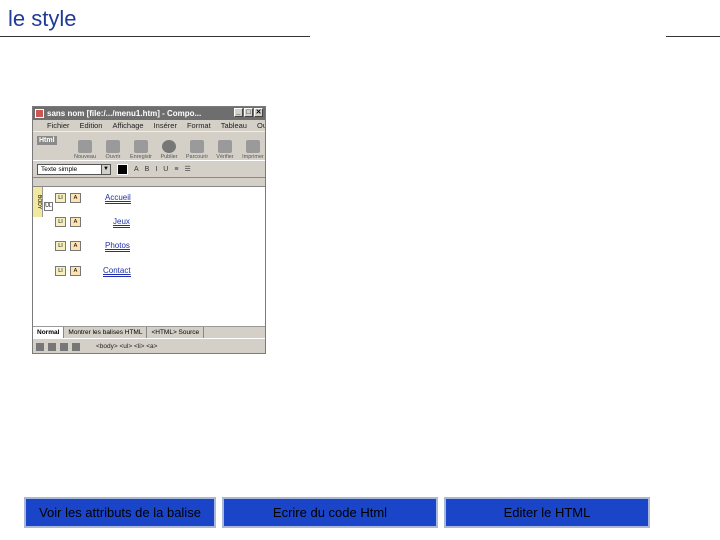 The image size is (720, 540). Describe the element at coordinates (122, 169) in the screenshot. I see `text-color-picker` at that location.